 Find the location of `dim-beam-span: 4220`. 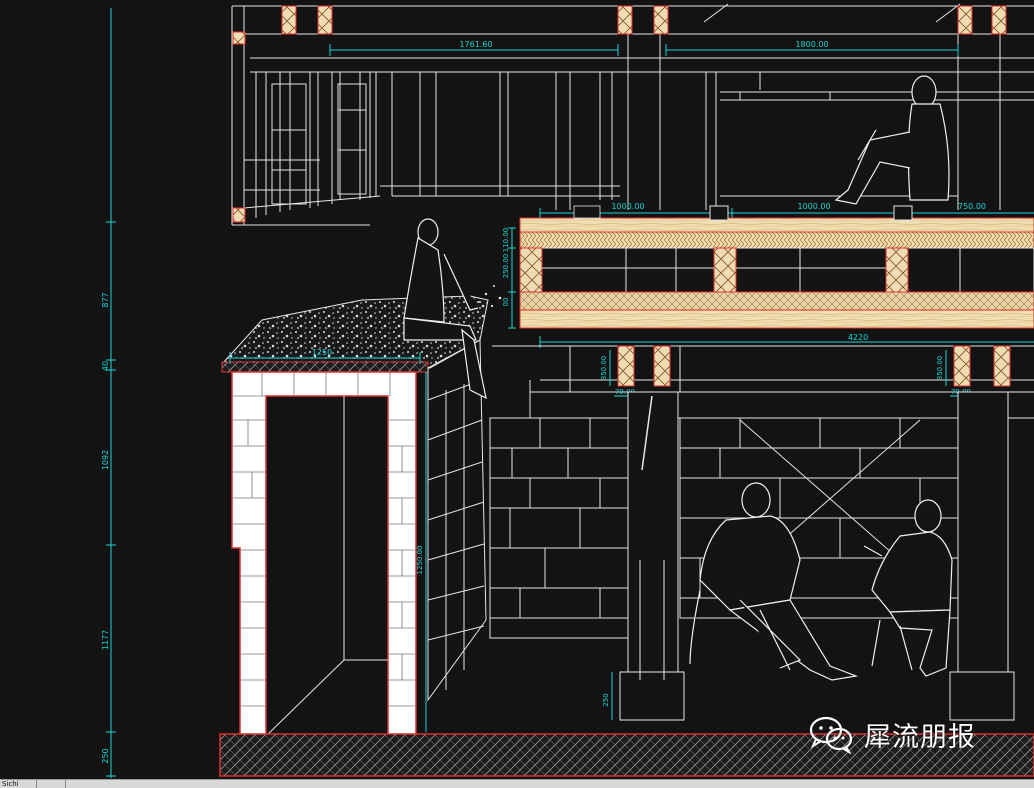

dim-beam-span: 4220 is located at coordinates (858, 337).